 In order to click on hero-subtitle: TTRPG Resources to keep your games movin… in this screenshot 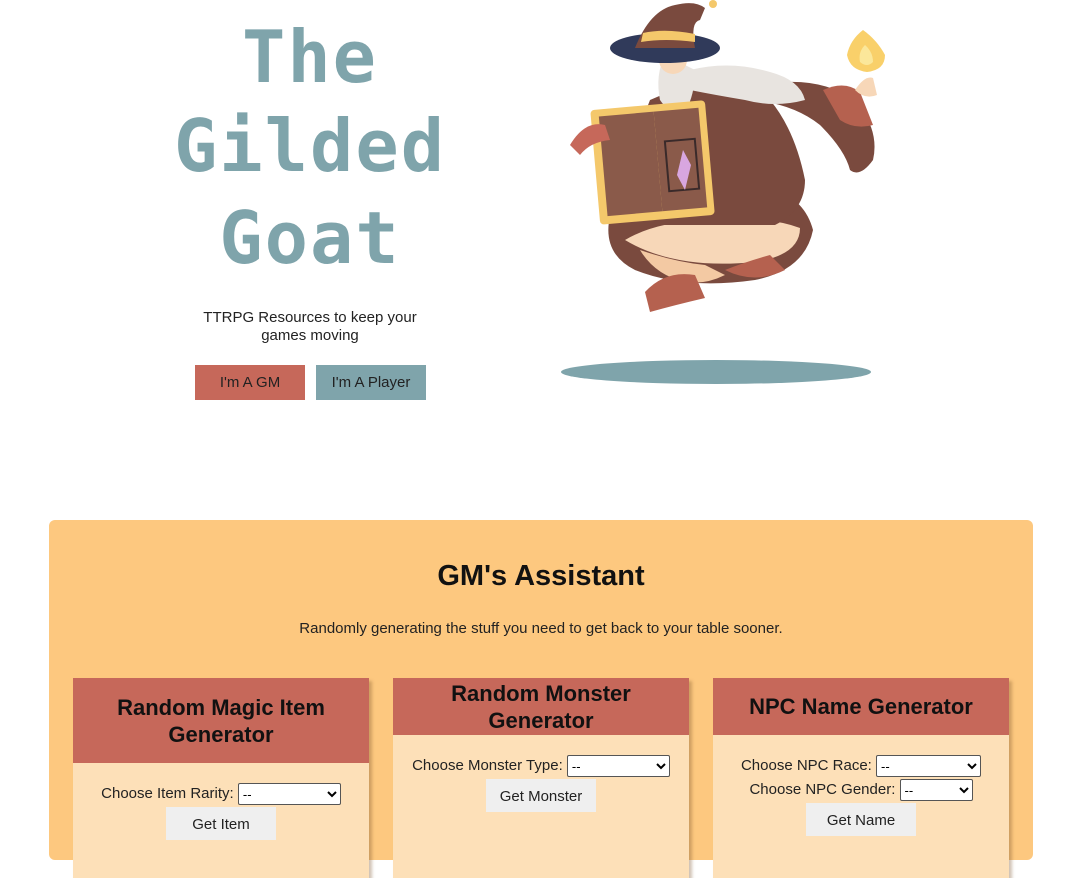, I will do `click(310, 326)`.